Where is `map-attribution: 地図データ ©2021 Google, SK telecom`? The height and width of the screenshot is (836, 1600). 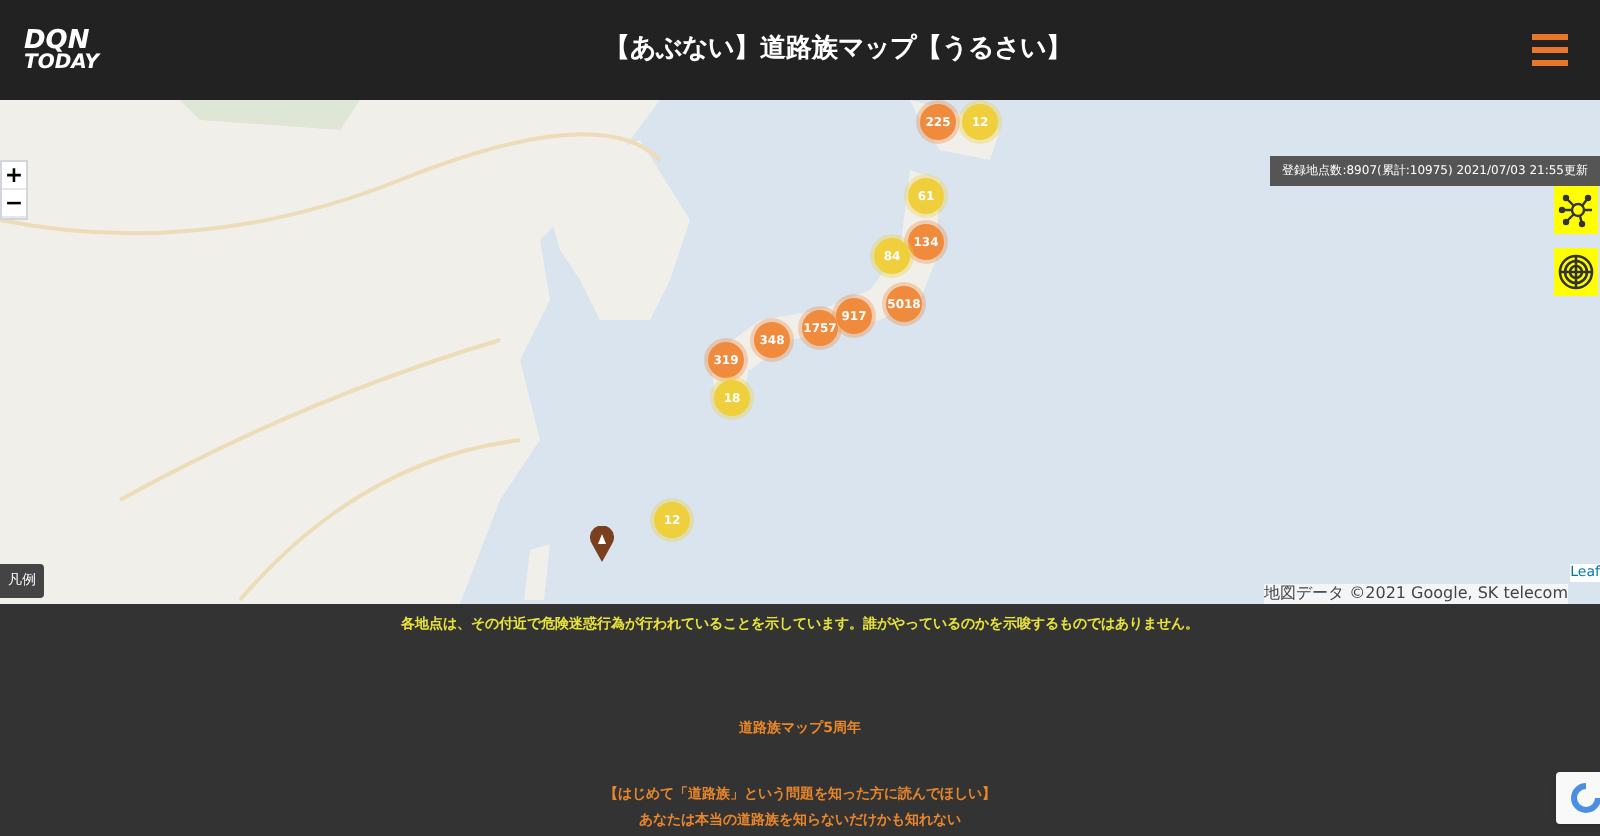
map-attribution: 地図データ ©2021 Google, SK telecom is located at coordinates (1416, 594).